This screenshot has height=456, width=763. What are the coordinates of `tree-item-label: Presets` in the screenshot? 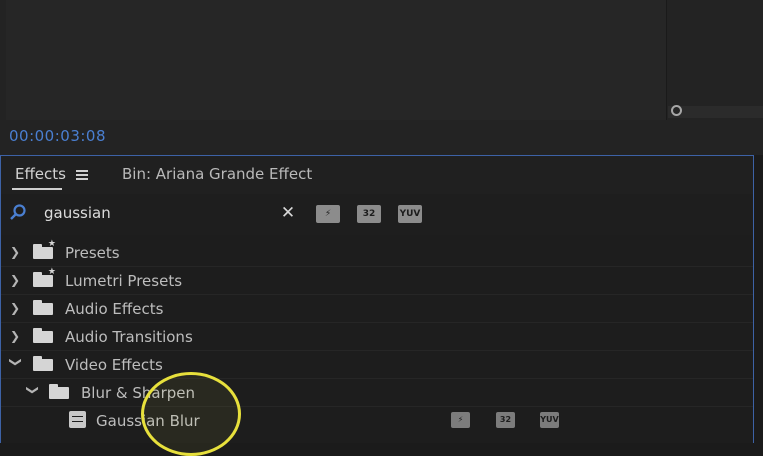 It's located at (92, 253).